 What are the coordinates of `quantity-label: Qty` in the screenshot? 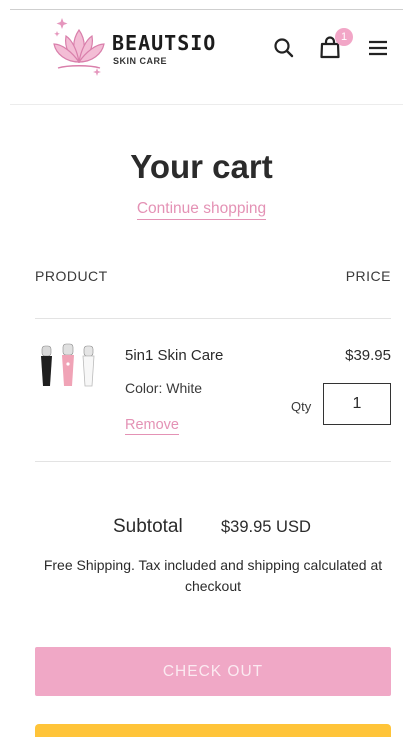 It's located at (301, 406).